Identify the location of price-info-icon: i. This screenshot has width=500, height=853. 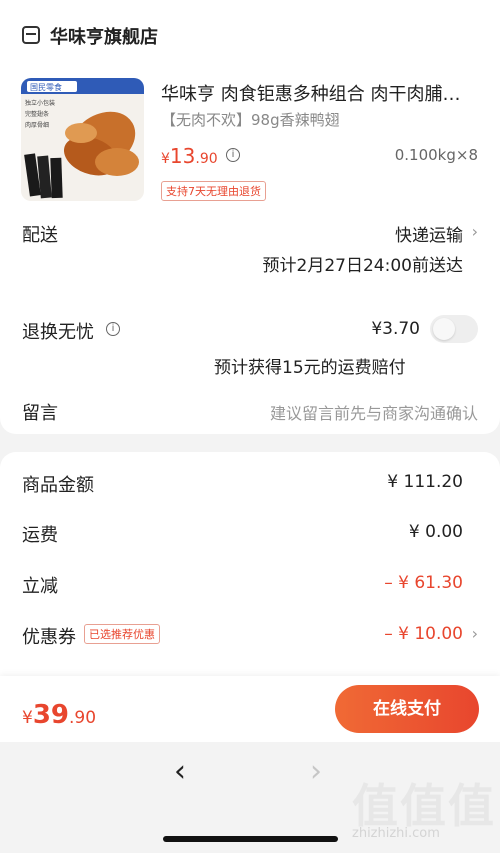
(233, 155).